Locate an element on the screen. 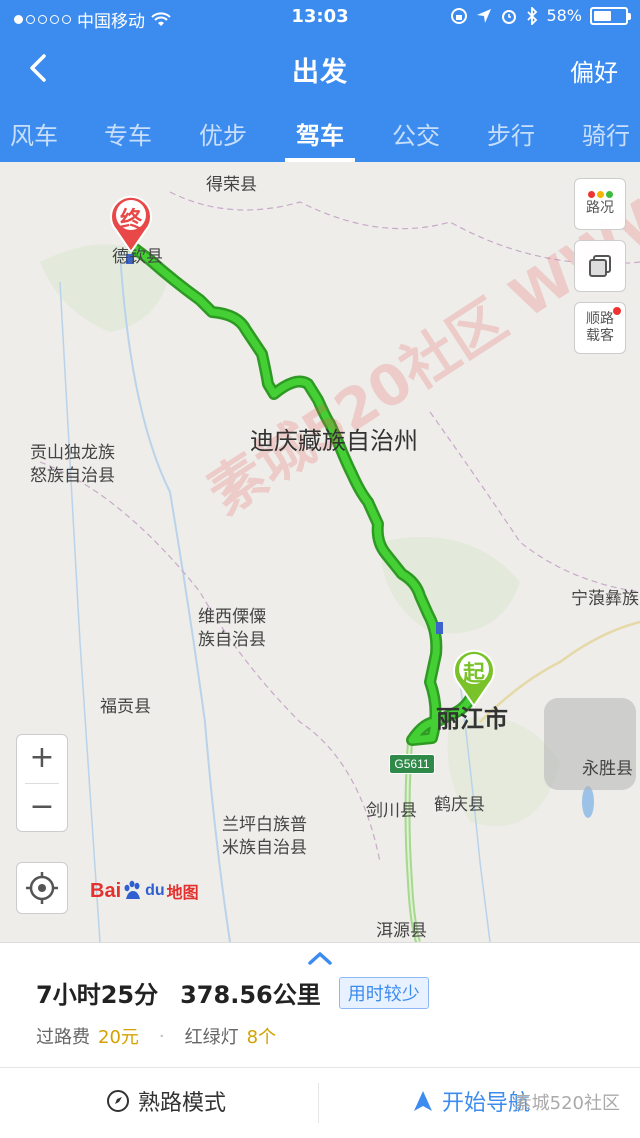 The width and height of the screenshot is (640, 1138). notification-dot is located at coordinates (617, 311).